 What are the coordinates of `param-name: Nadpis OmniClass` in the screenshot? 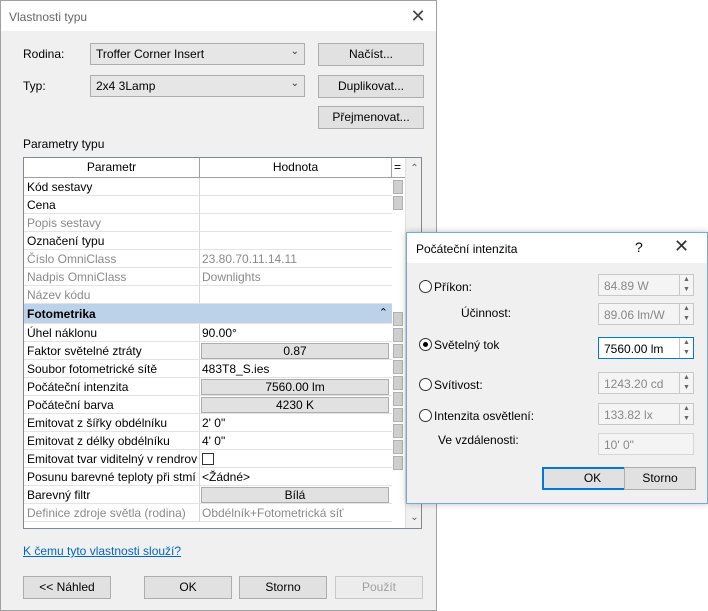 It's located at (77, 277).